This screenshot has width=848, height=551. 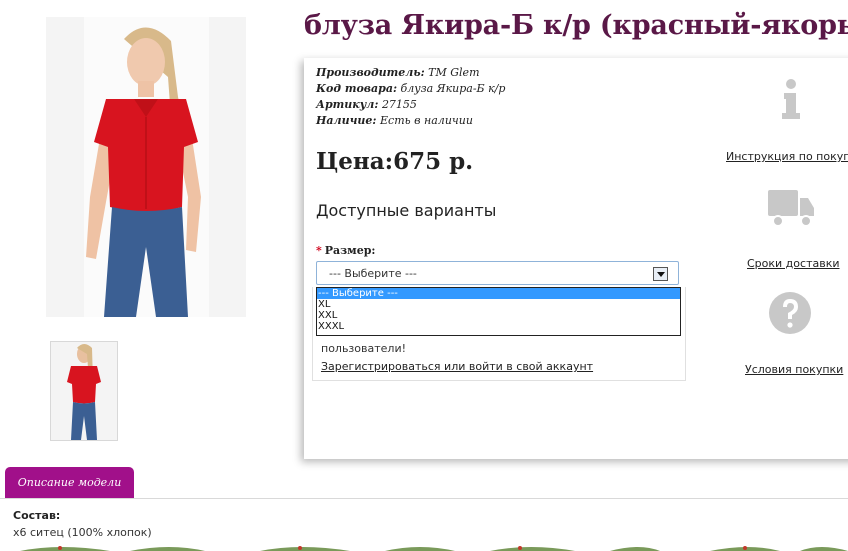 What do you see at coordinates (791, 208) in the screenshot?
I see `truck-icon` at bounding box center [791, 208].